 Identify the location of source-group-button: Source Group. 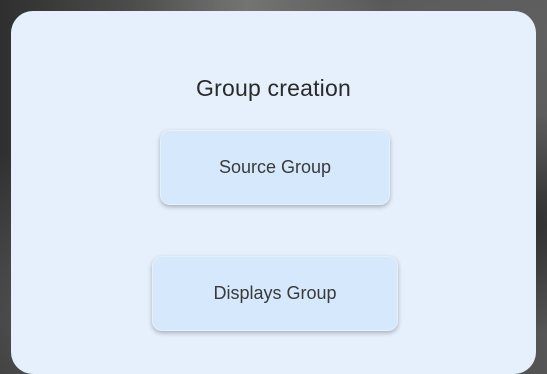
(275, 167).